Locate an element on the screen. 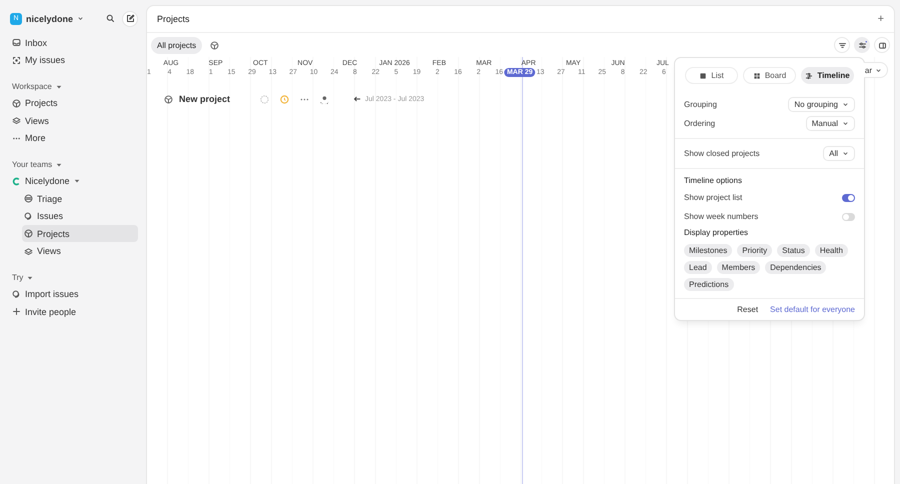 Image resolution: width=900 pixels, height=484 pixels. dashed-circle-icon is located at coordinates (265, 99).